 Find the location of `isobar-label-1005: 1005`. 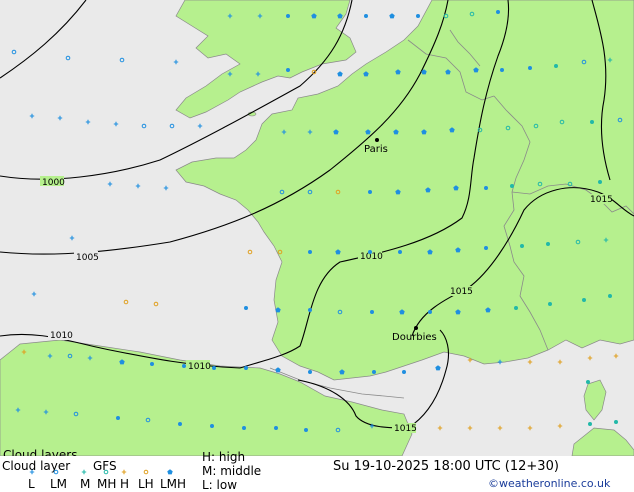

isobar-label-1005: 1005 is located at coordinates (87, 258).